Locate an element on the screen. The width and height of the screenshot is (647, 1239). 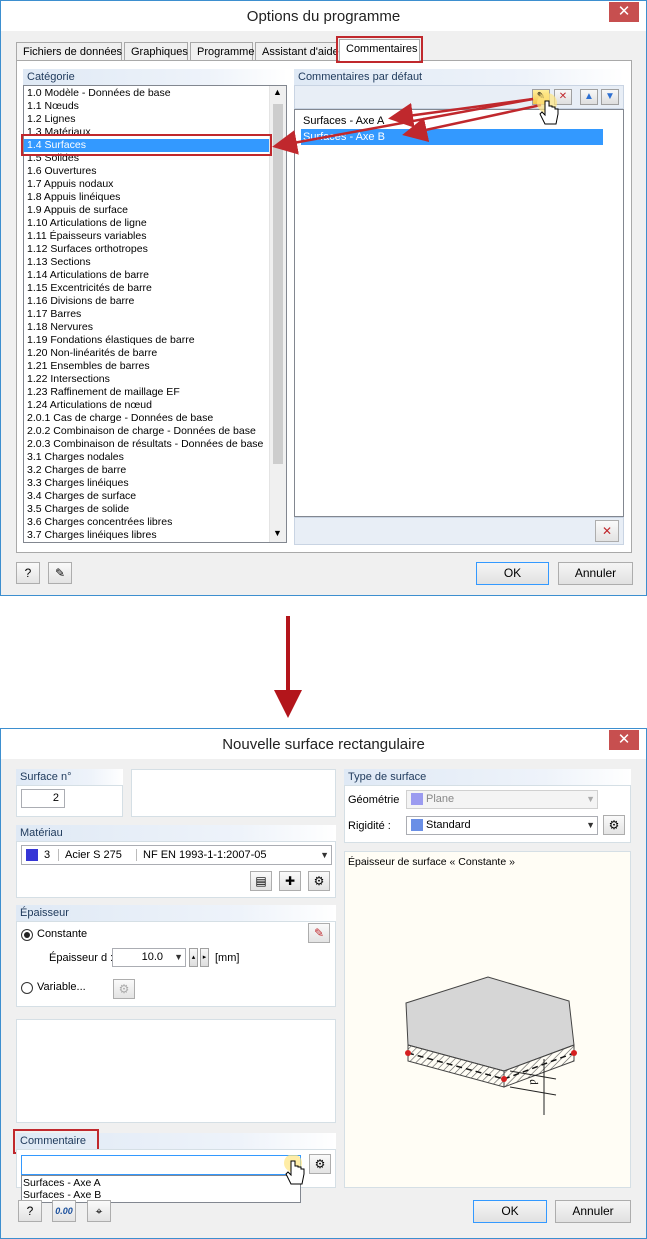
material-library-button: ▤ is located at coordinates (261, 881).